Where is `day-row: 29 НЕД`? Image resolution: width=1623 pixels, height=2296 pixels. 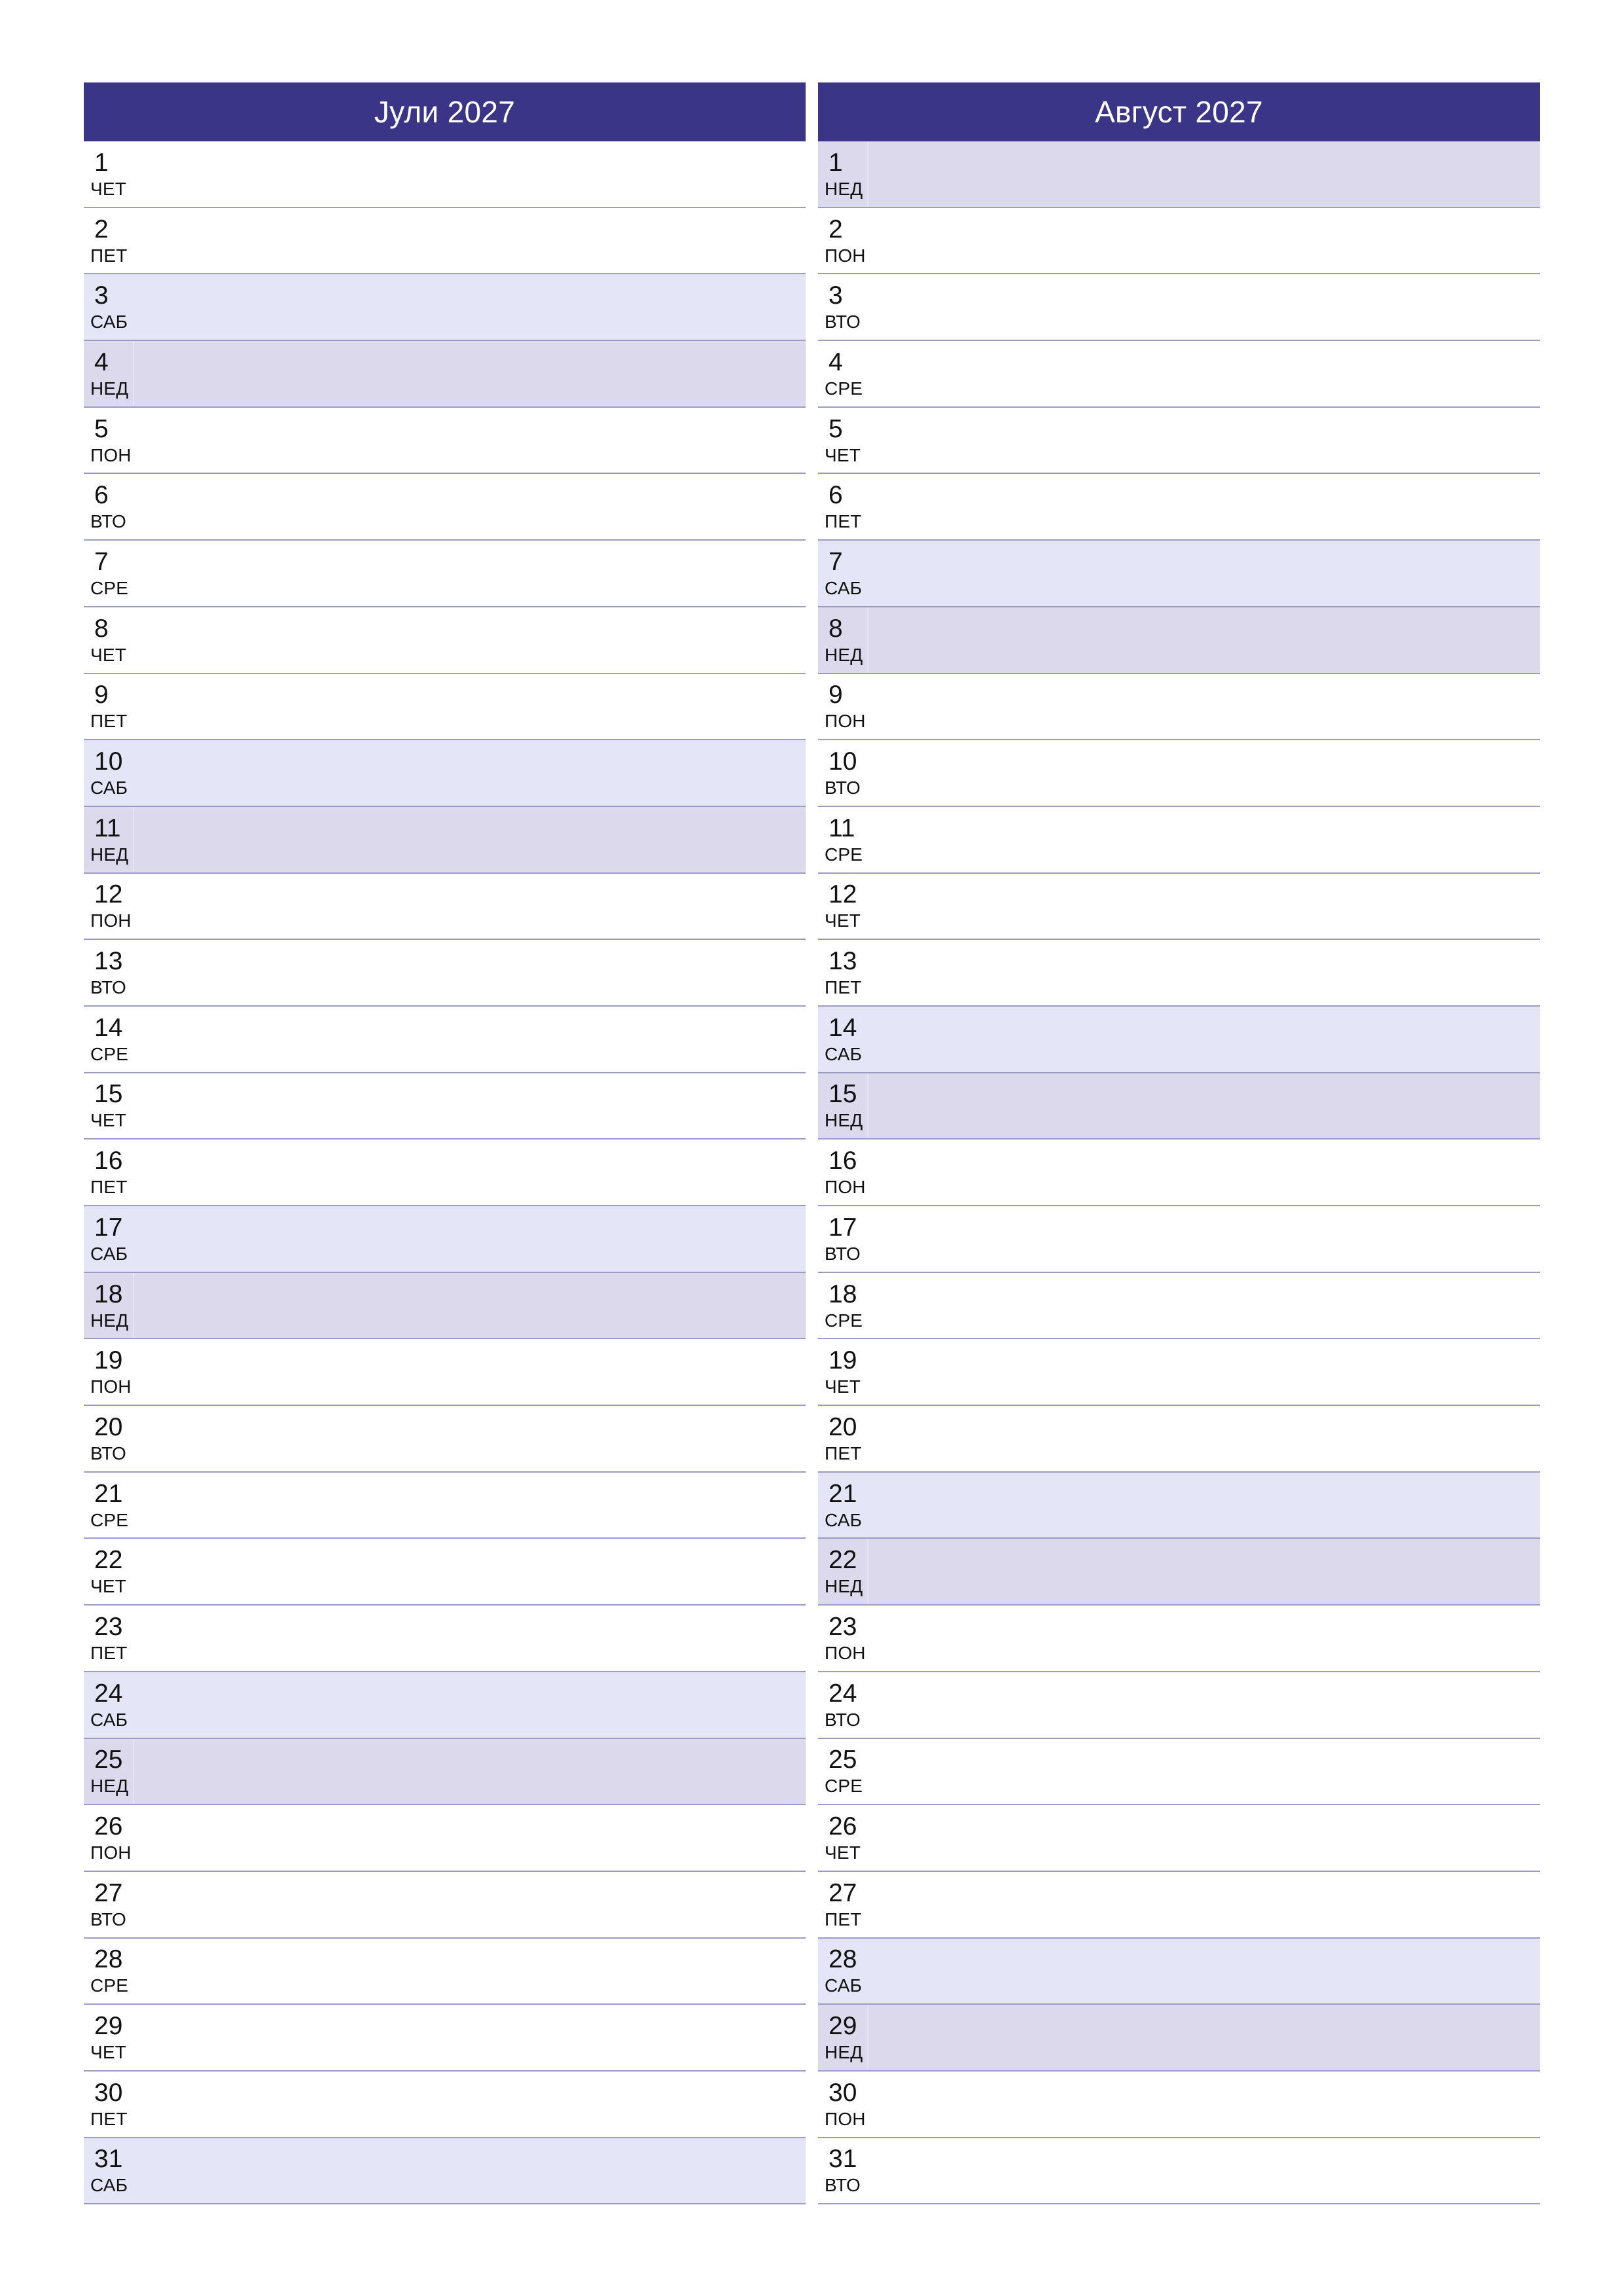
day-row: 29 НЕД is located at coordinates (1179, 2038).